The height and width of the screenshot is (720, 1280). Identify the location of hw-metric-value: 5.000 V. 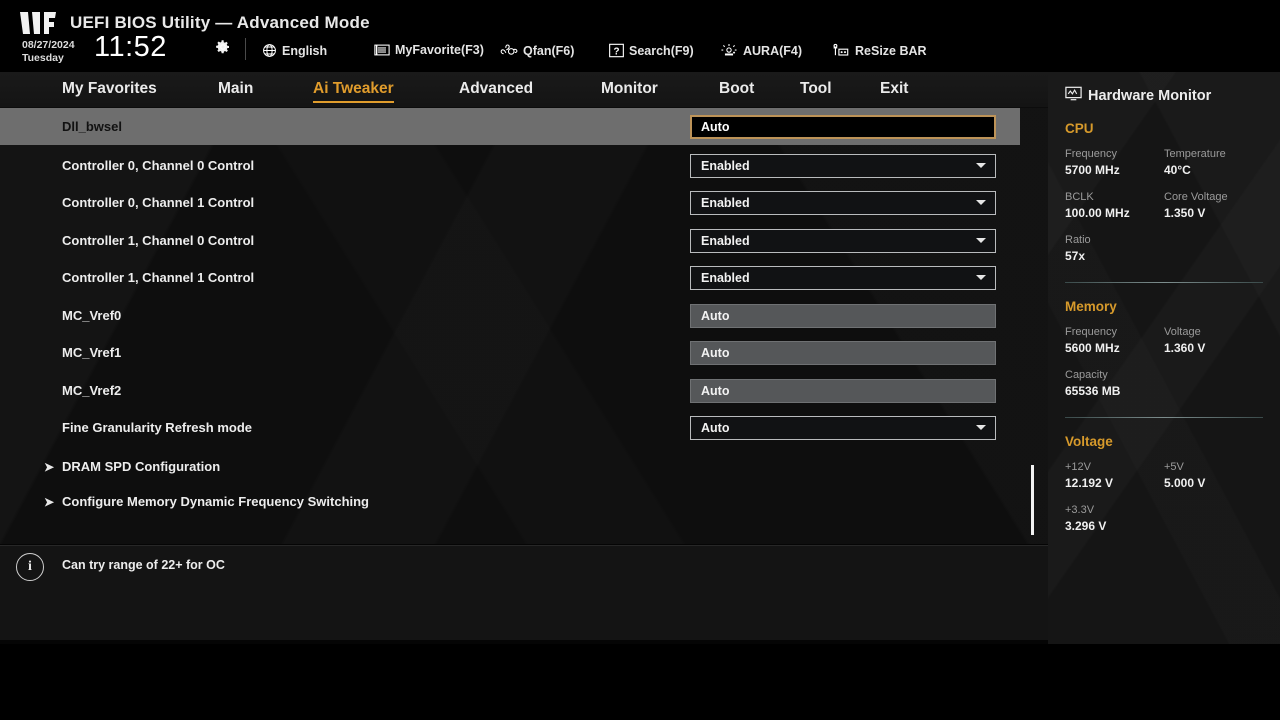
(1185, 483).